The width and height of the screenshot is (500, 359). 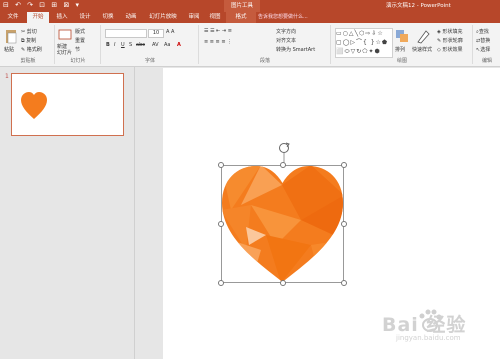 What do you see at coordinates (62, 17) in the screenshot?
I see `tab-insert: 插入` at bounding box center [62, 17].